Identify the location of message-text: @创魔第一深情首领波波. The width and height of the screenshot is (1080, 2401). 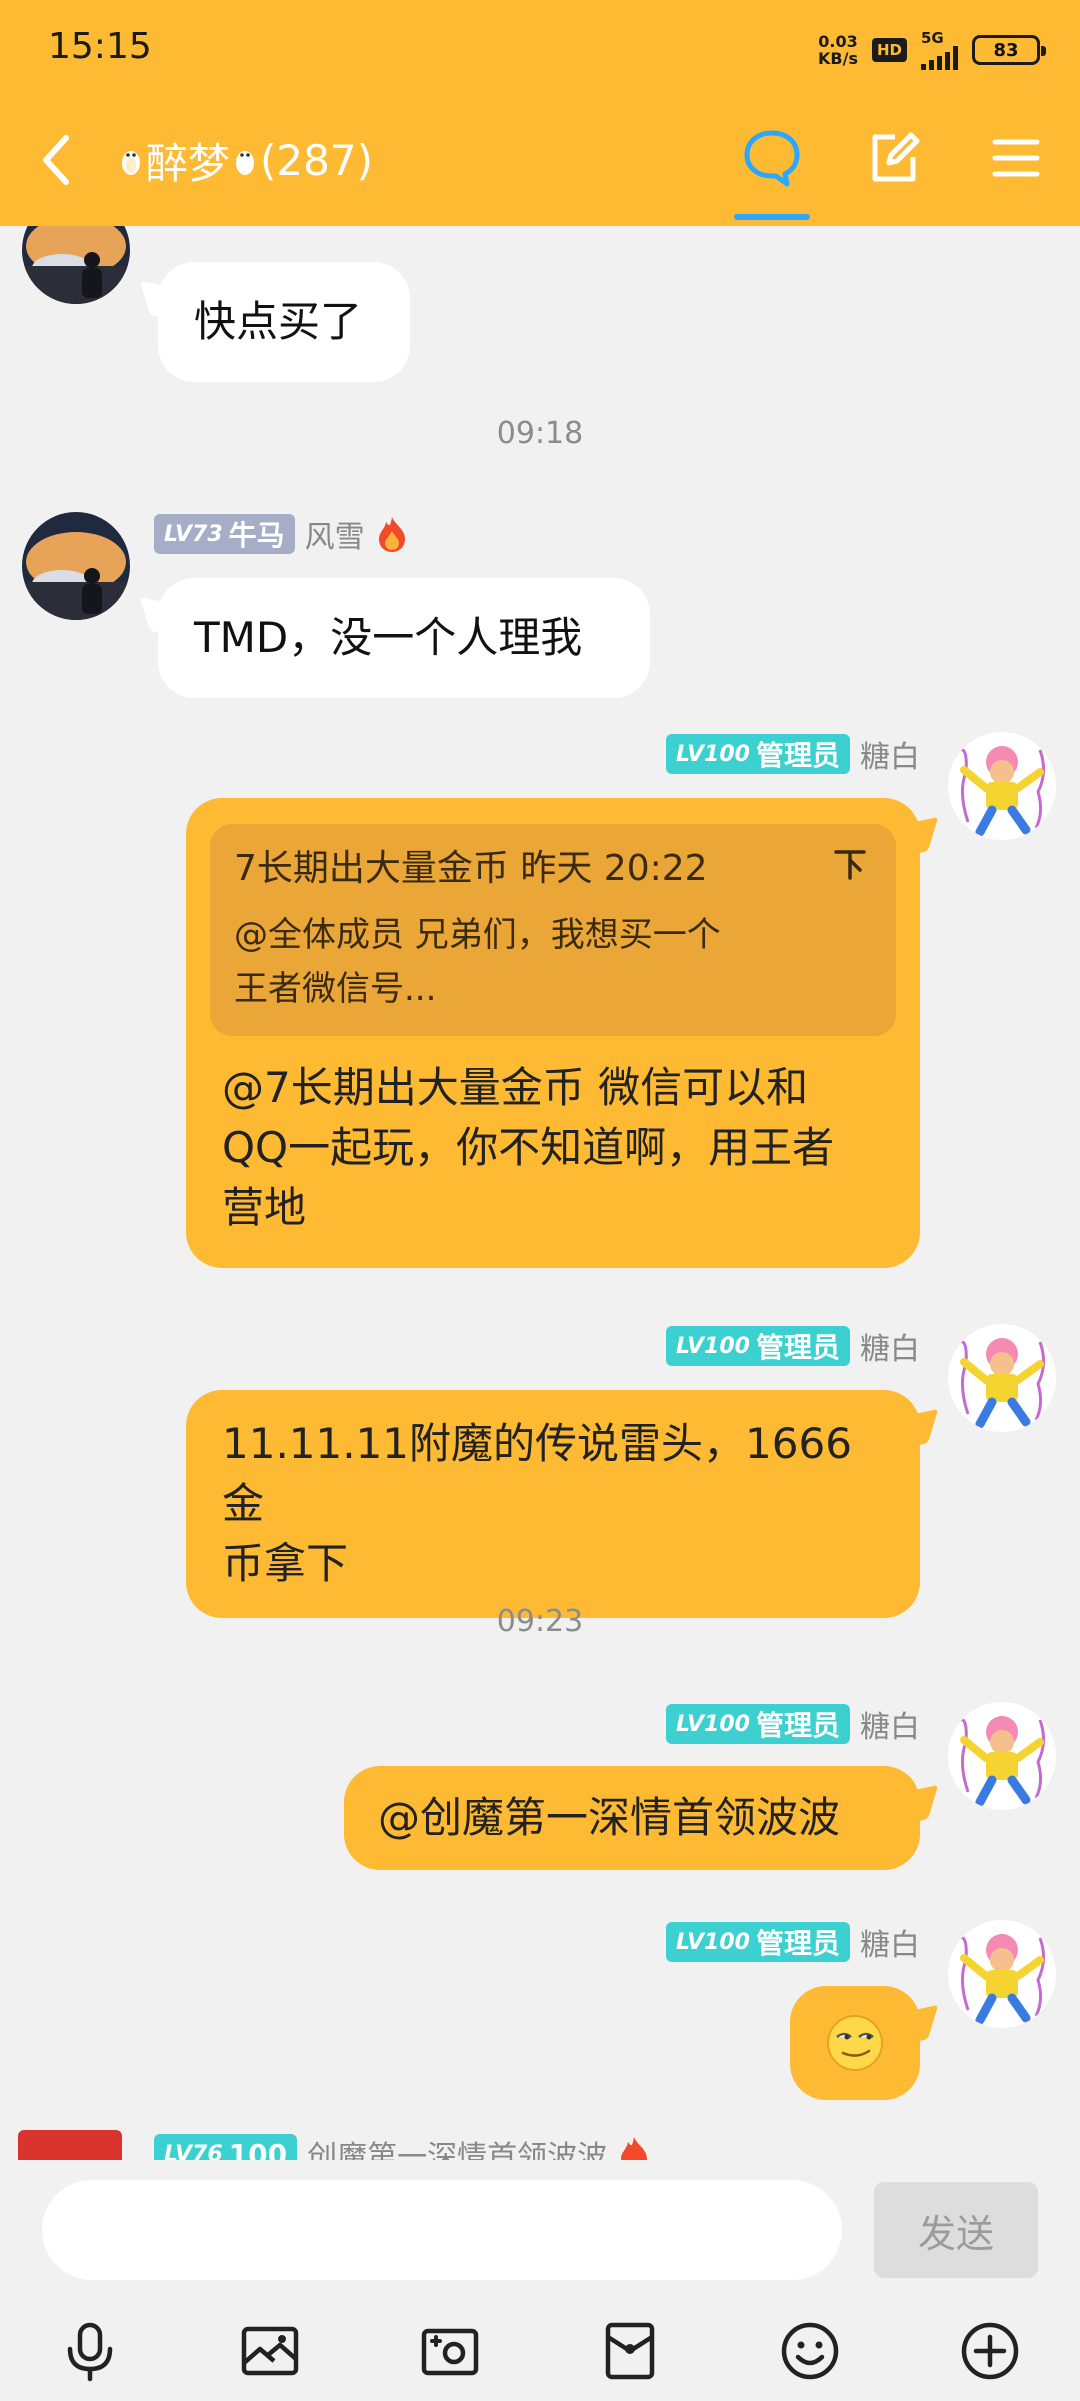
(609, 1817).